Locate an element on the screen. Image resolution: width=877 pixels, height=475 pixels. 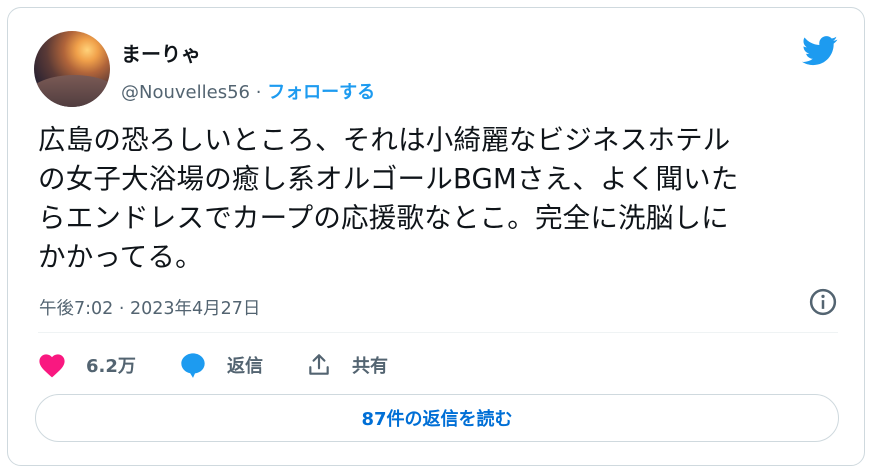
read-replies-button: 87件の返信を読む is located at coordinates (437, 418).